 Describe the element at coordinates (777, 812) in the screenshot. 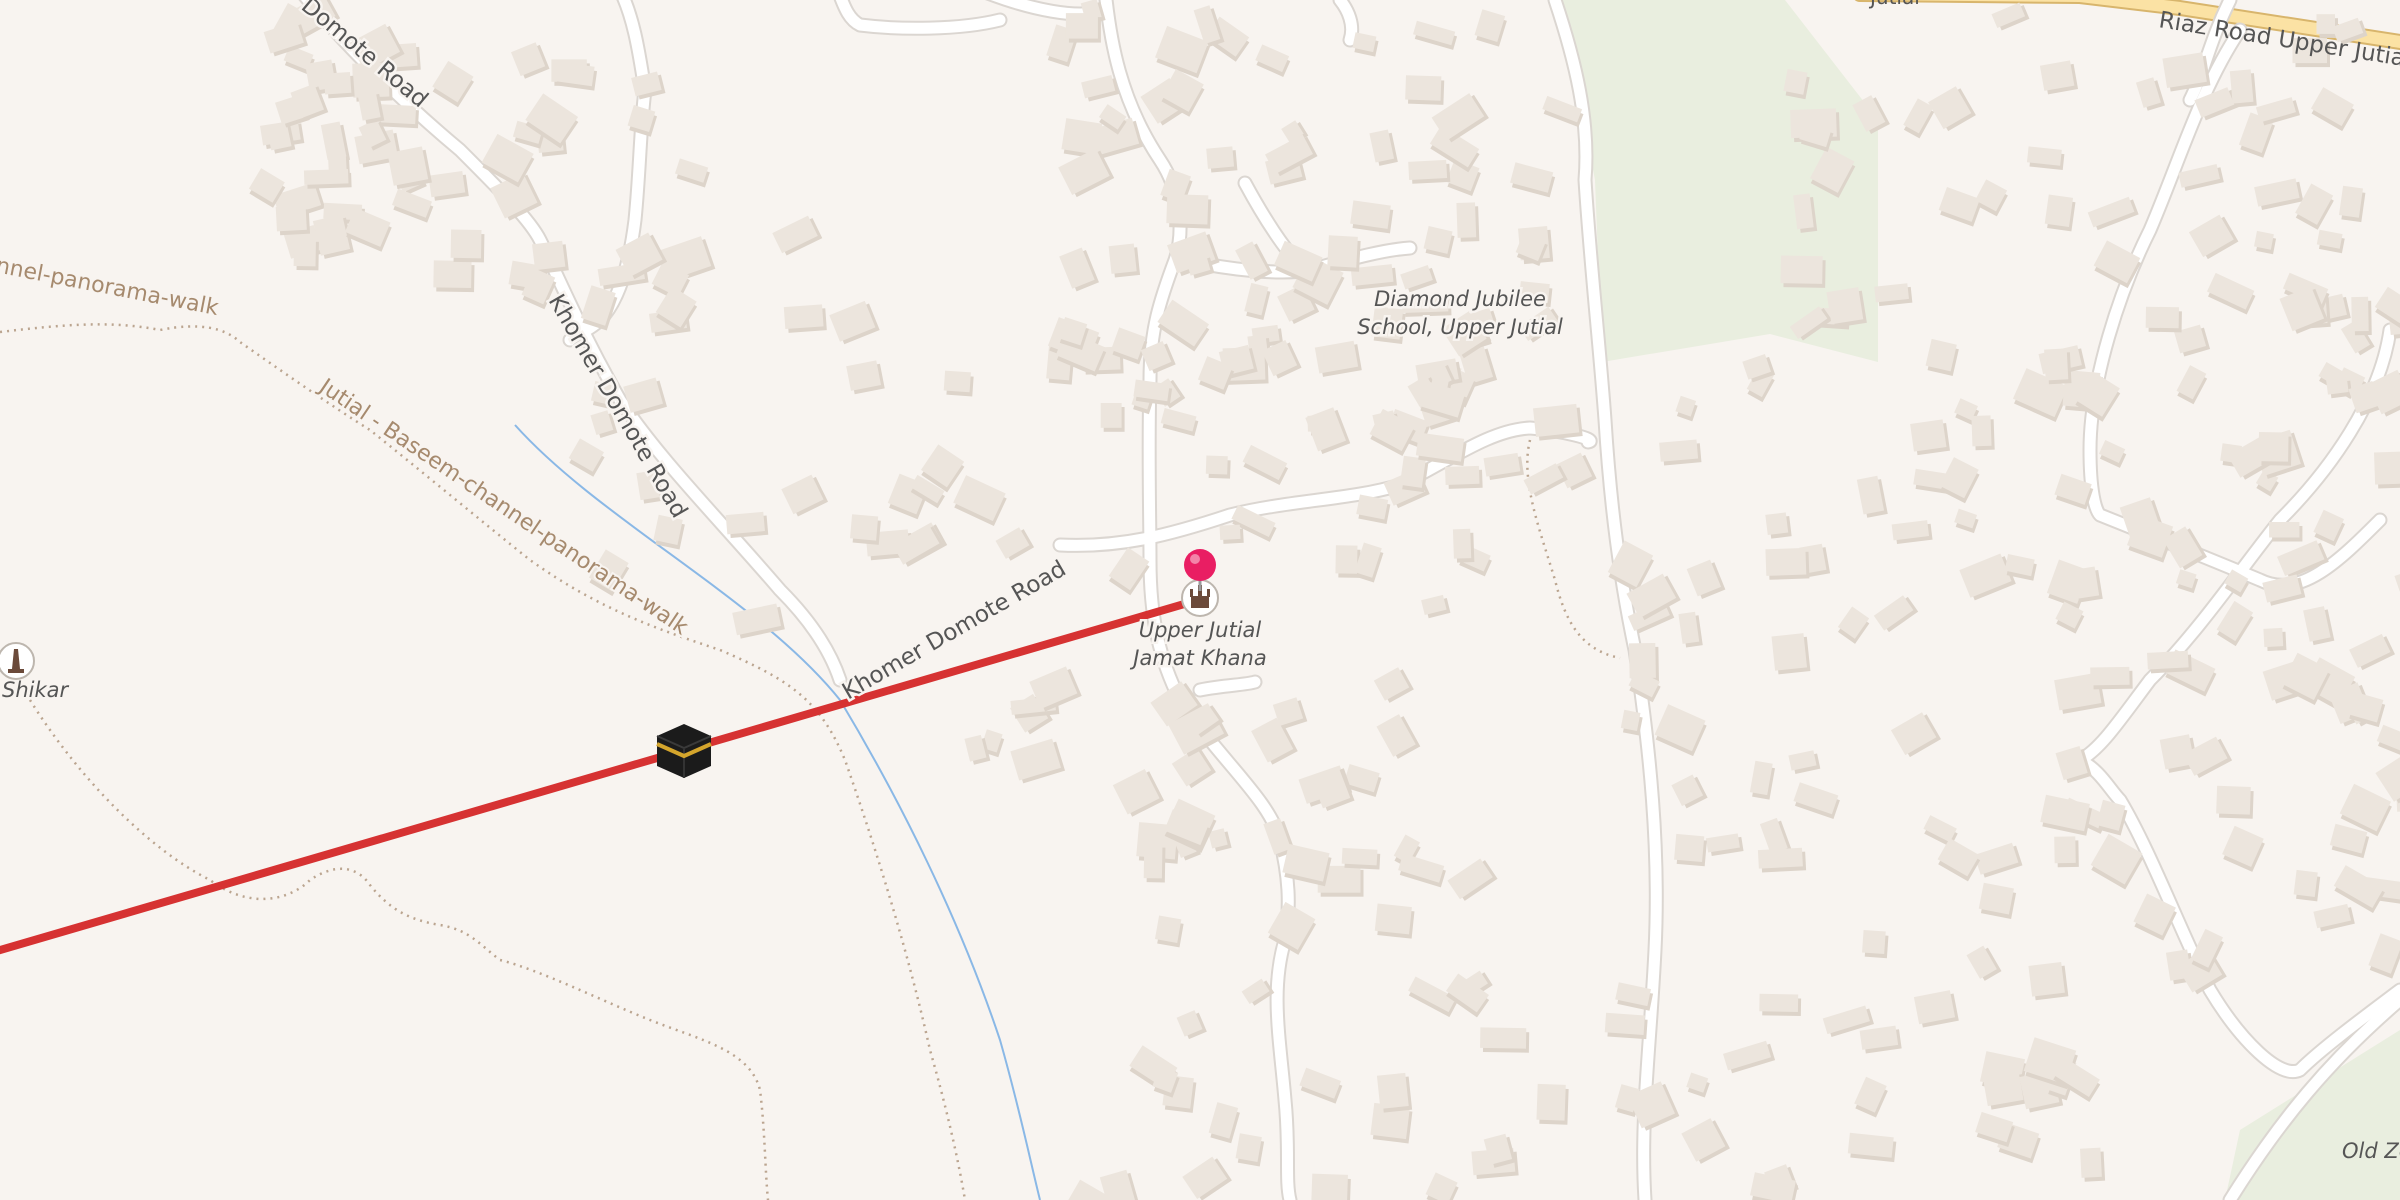

I see `stream` at that location.